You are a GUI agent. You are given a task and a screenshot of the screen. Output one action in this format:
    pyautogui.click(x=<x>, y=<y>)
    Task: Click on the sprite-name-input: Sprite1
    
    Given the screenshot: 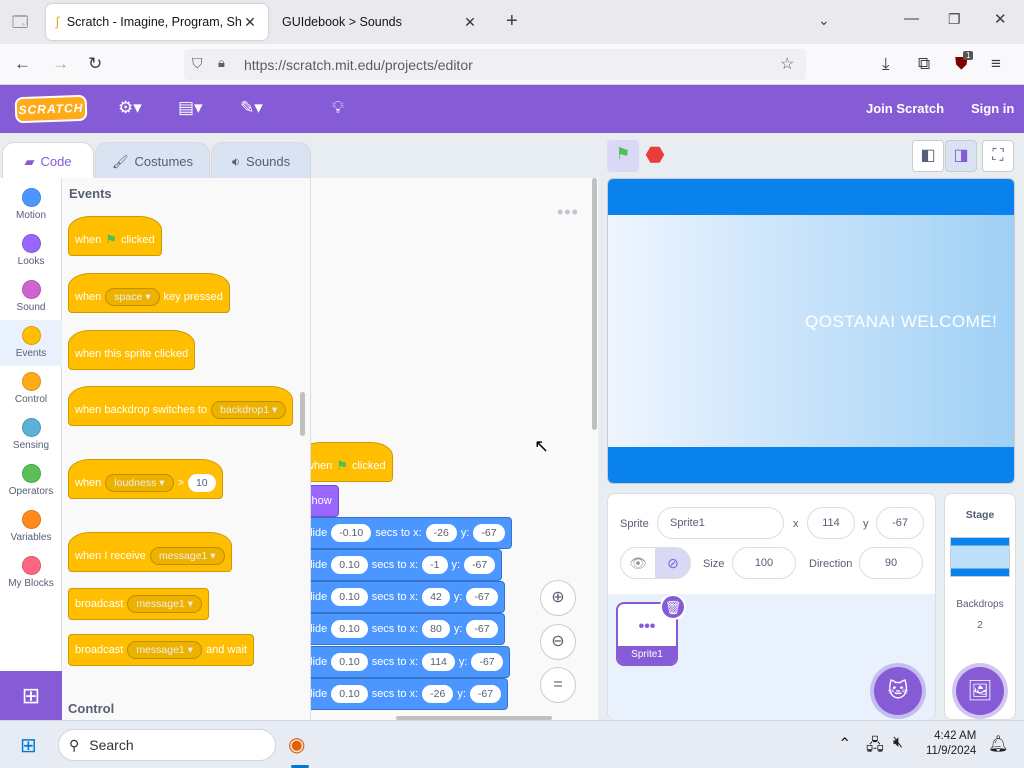 What is the action you would take?
    pyautogui.click(x=720, y=523)
    